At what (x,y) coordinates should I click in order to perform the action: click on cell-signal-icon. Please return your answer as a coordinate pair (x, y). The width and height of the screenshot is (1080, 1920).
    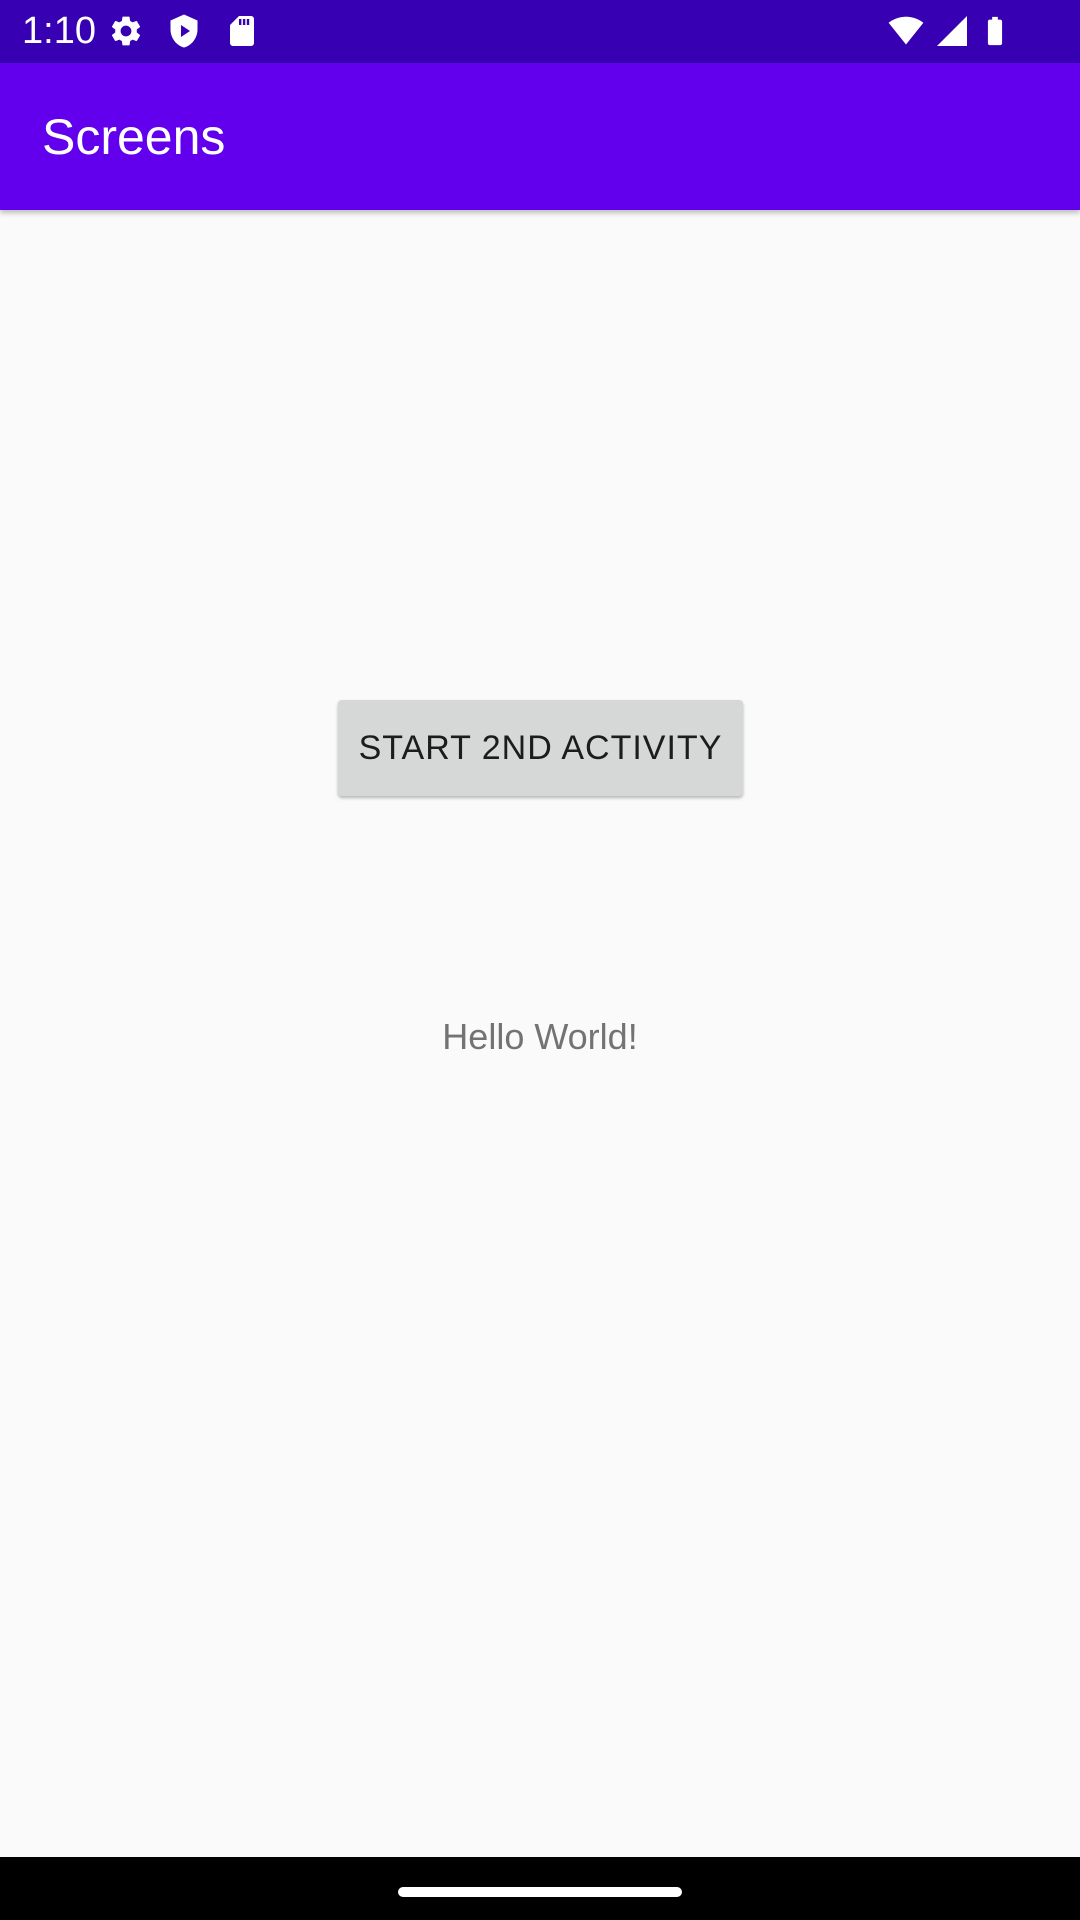
    Looking at the image, I should click on (952, 31).